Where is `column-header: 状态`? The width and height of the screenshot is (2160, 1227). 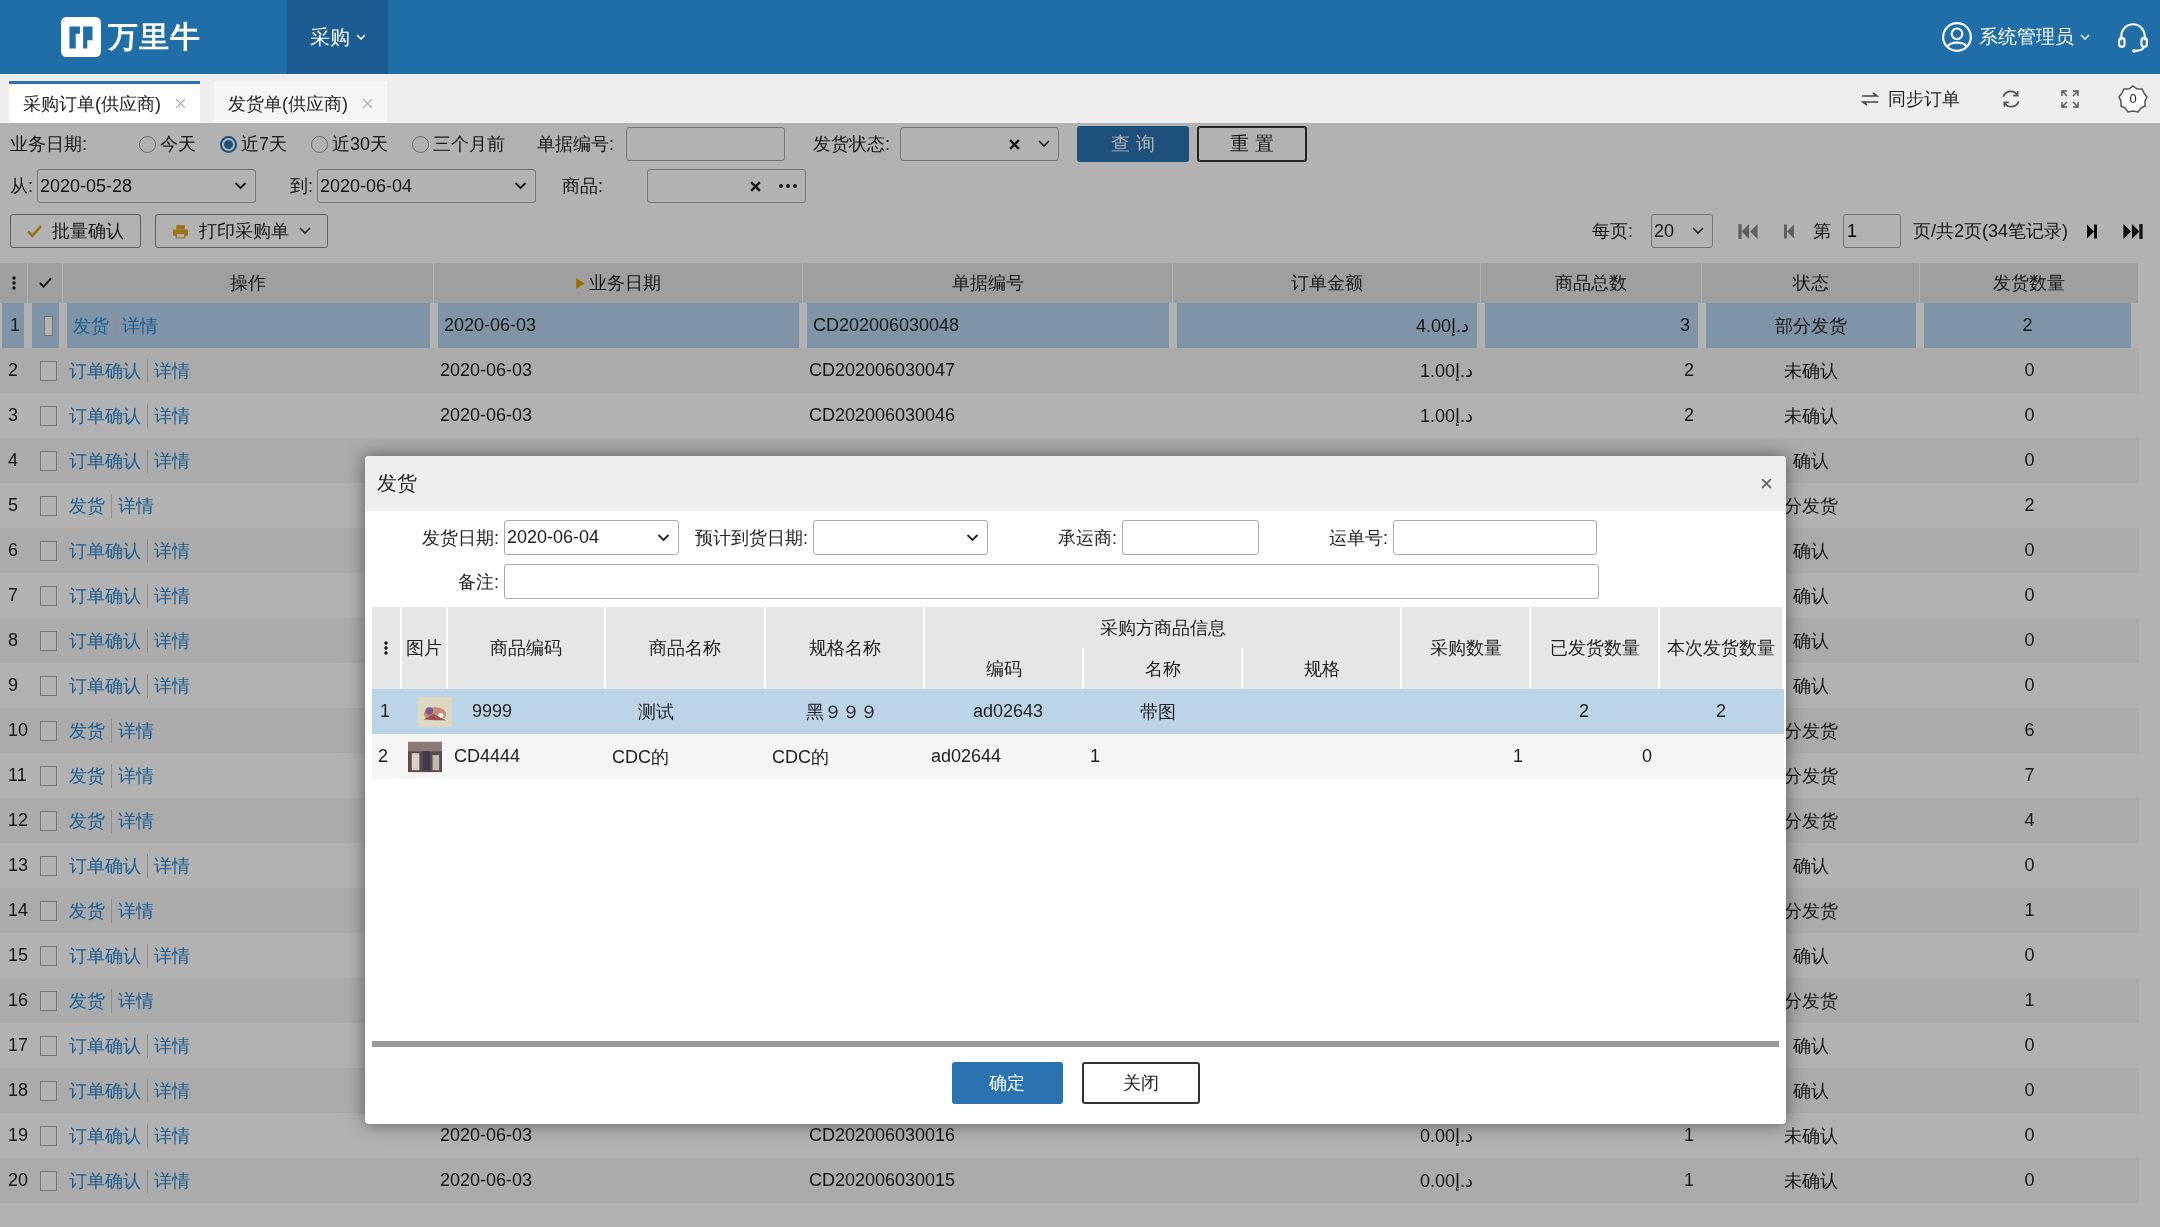 column-header: 状态 is located at coordinates (1811, 283).